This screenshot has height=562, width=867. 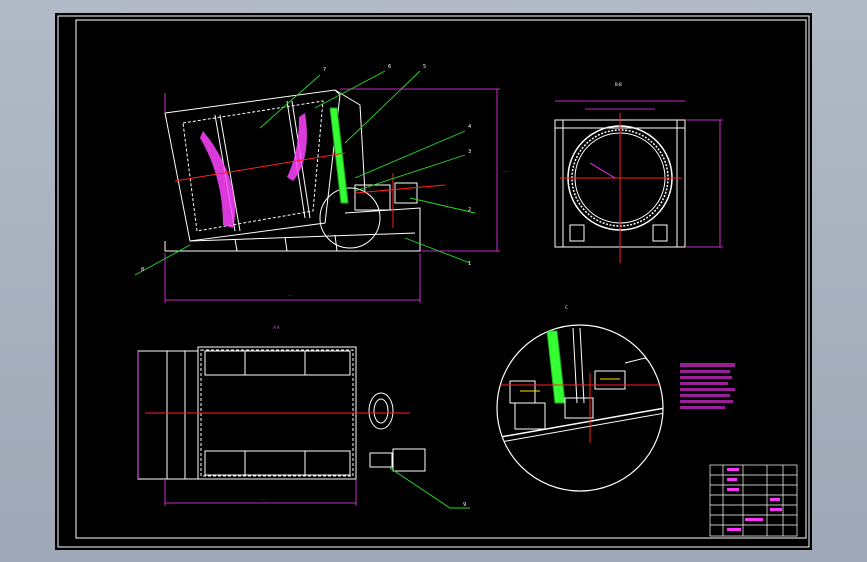 I want to click on callout-8: 8, so click(x=142, y=270).